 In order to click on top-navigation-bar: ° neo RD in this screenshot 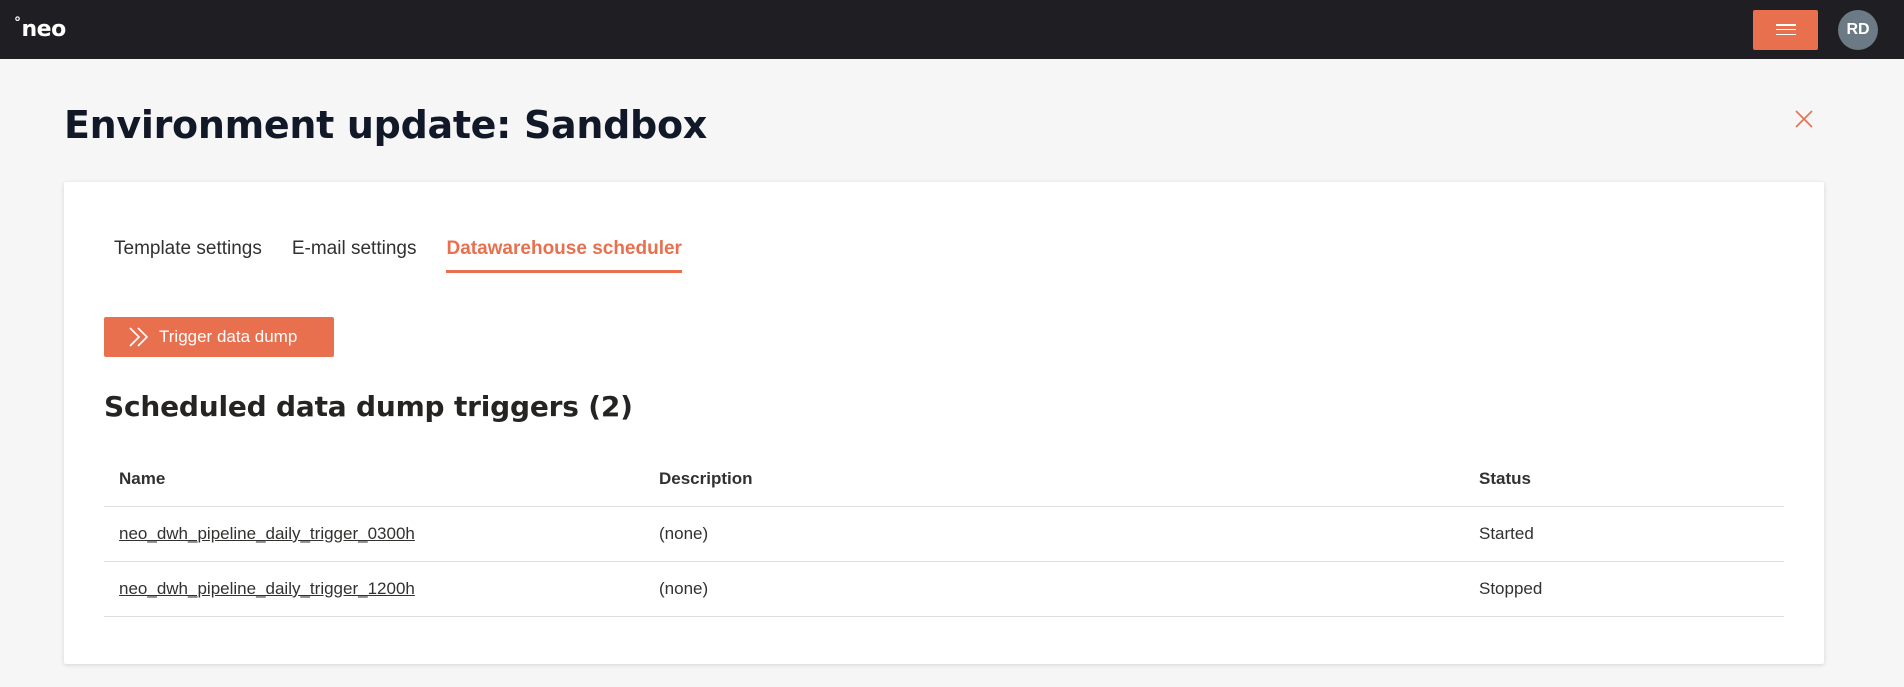, I will do `click(952, 29)`.